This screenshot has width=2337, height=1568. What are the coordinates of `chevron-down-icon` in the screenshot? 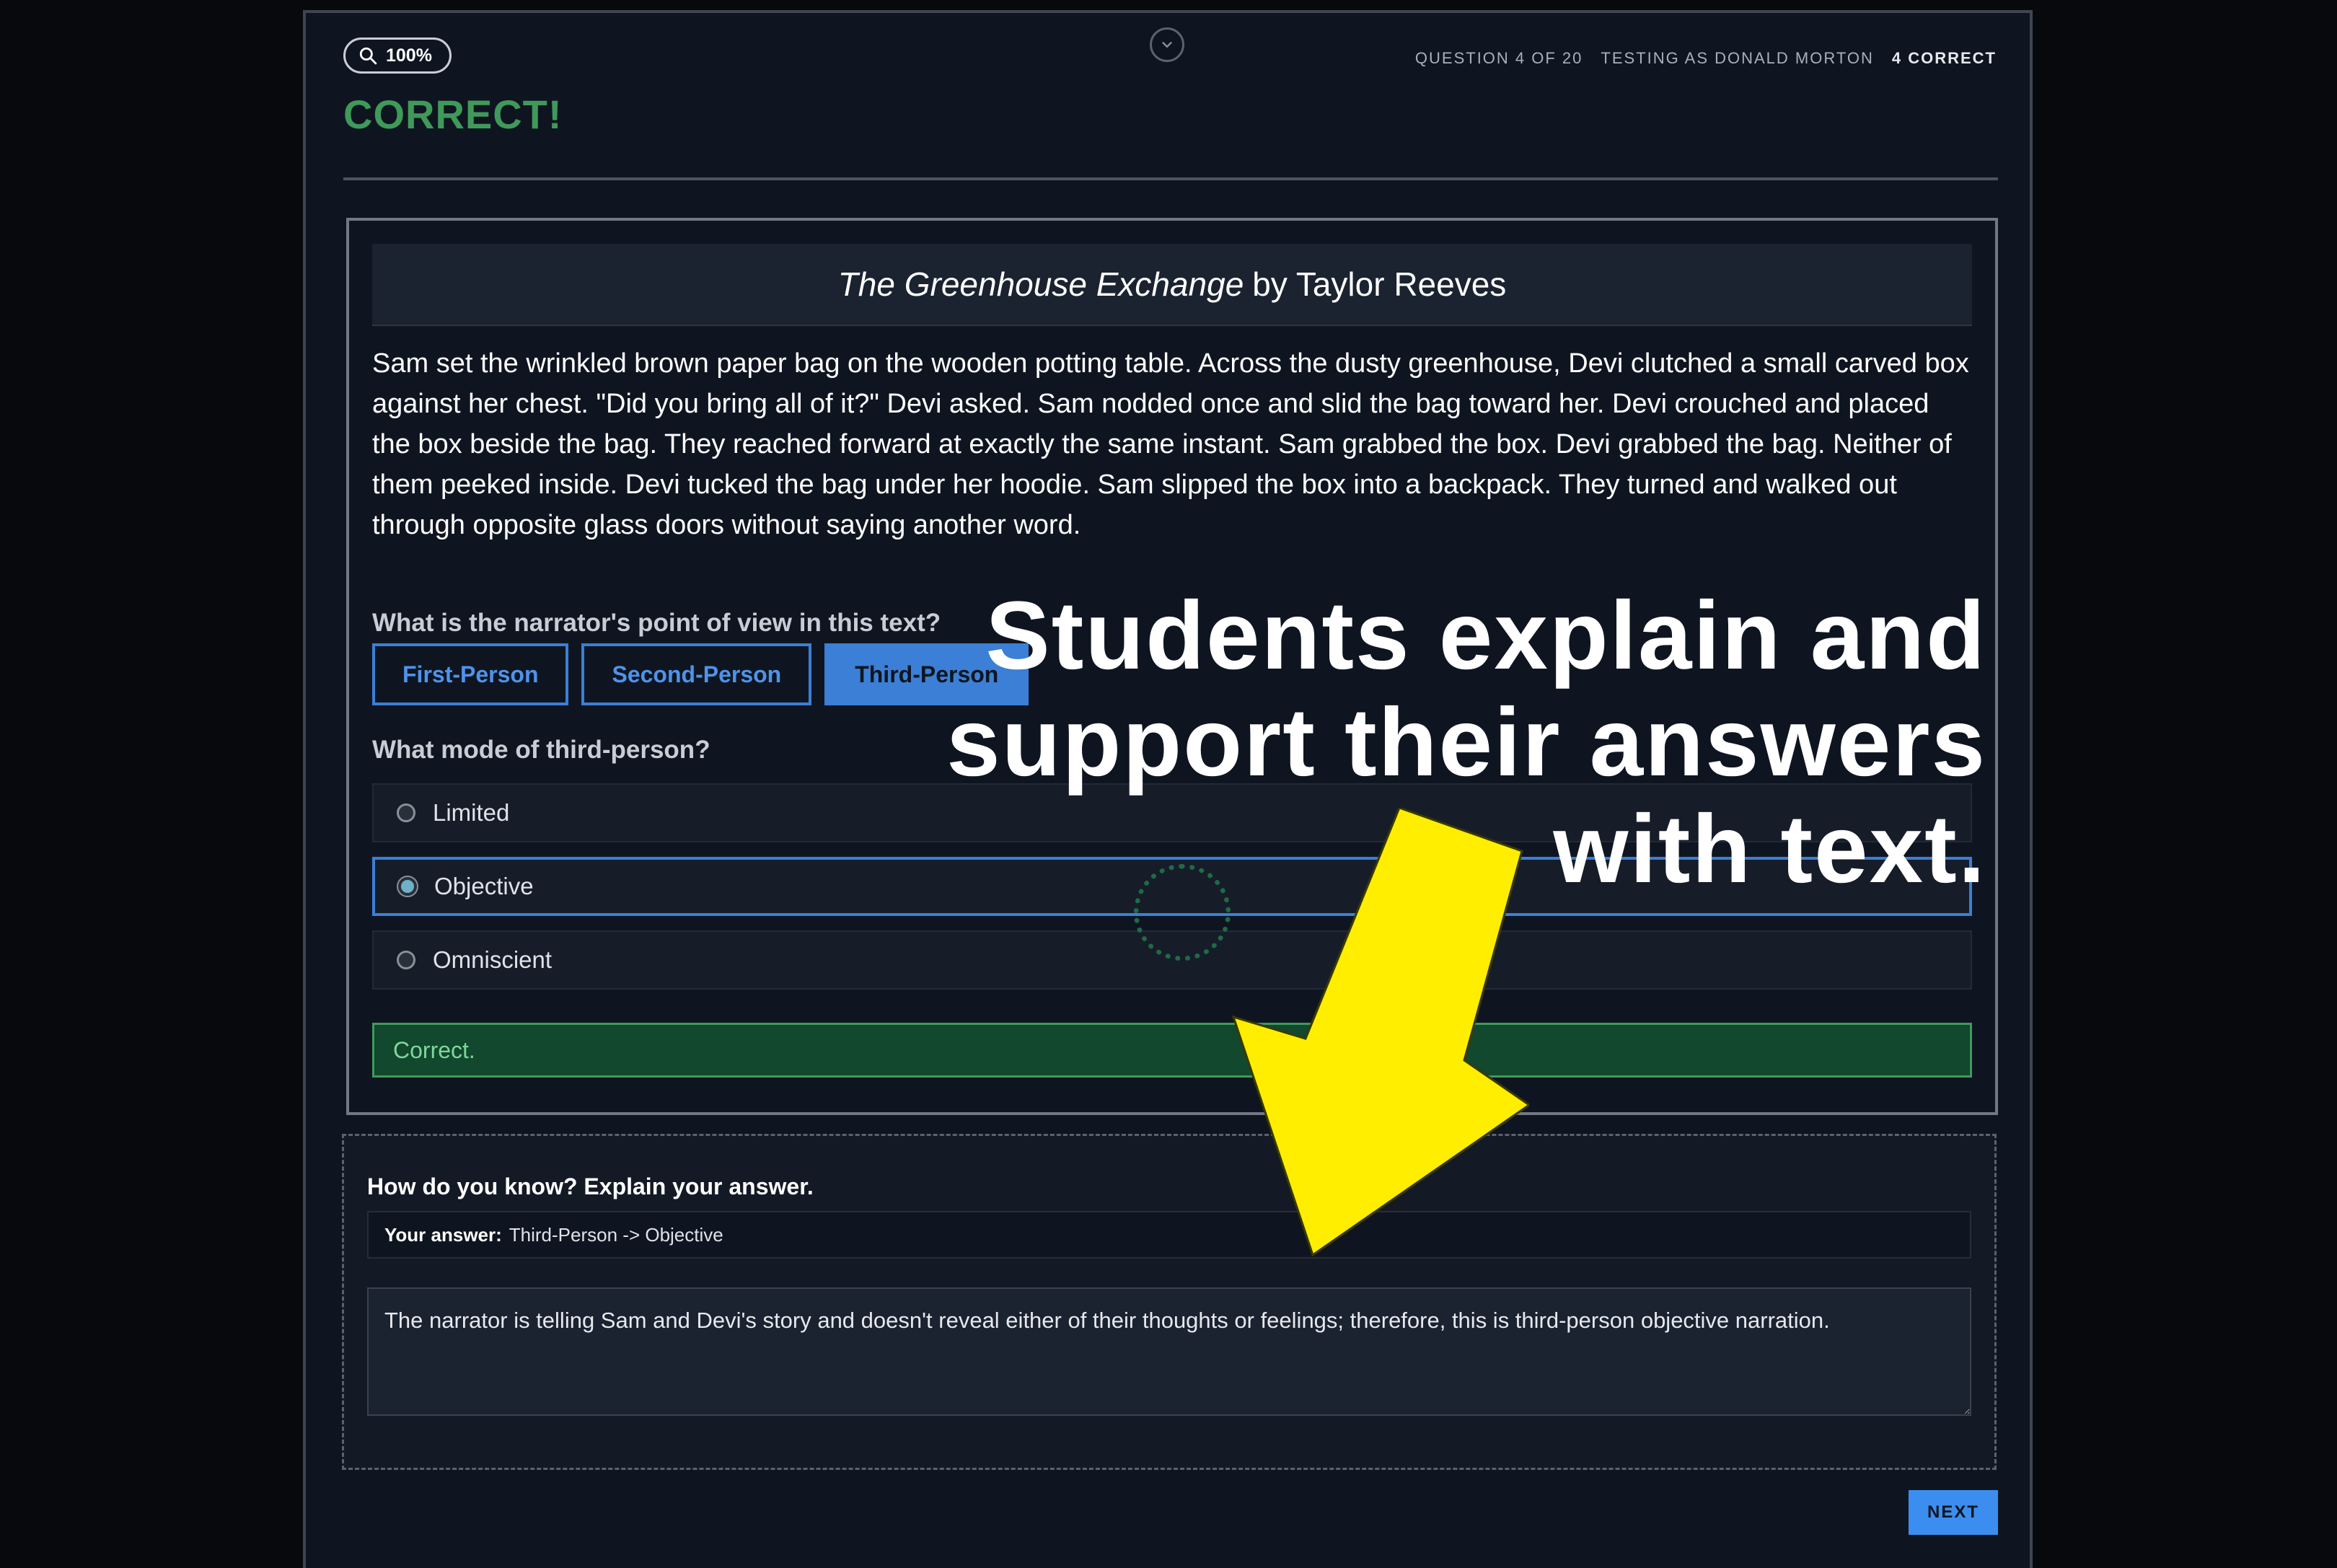 It's located at (1167, 45).